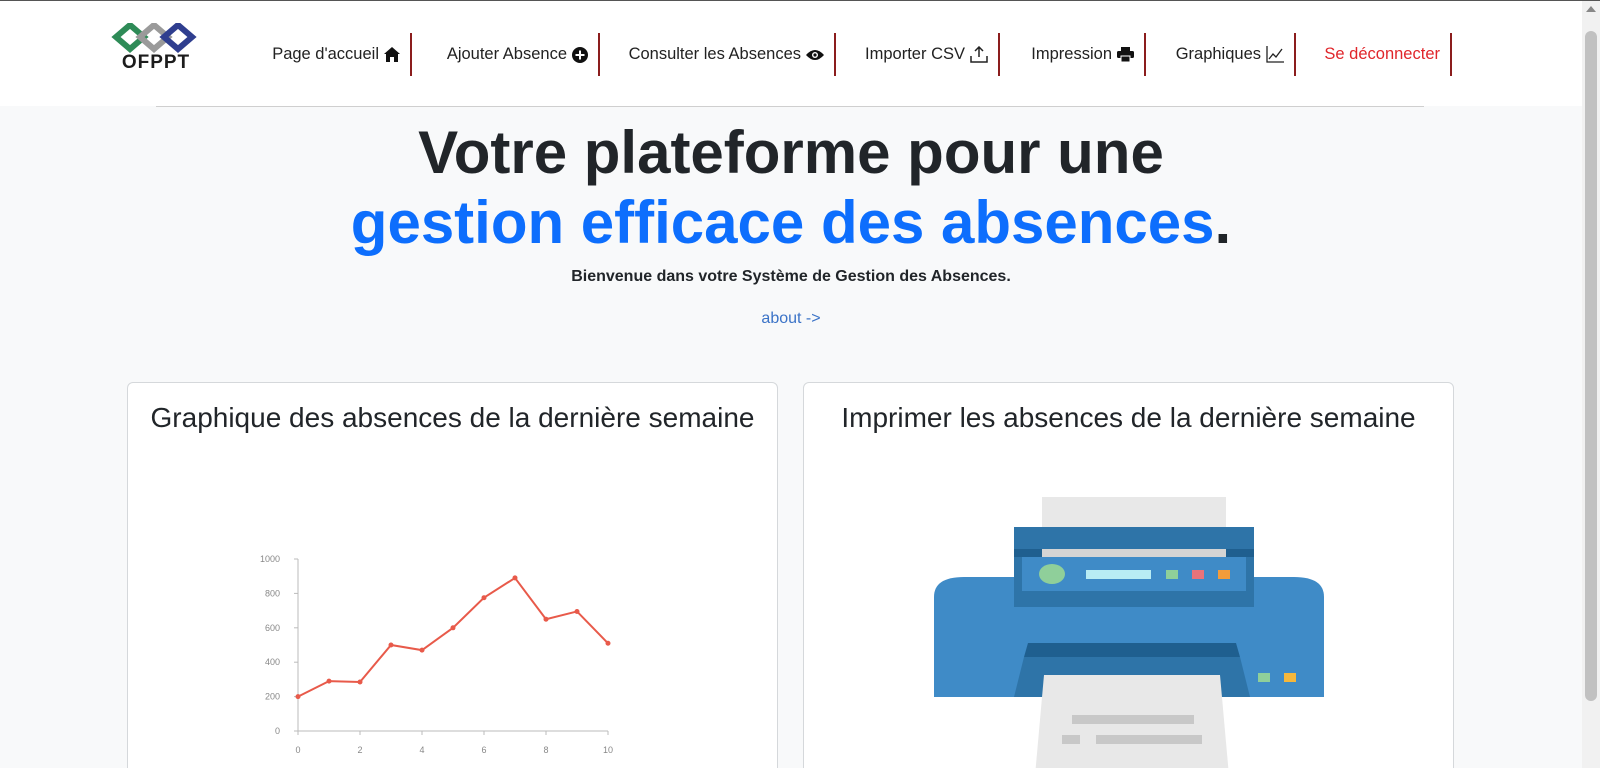 This screenshot has width=1600, height=768. What do you see at coordinates (1223, 222) in the screenshot?
I see `hero-title-period: .` at bounding box center [1223, 222].